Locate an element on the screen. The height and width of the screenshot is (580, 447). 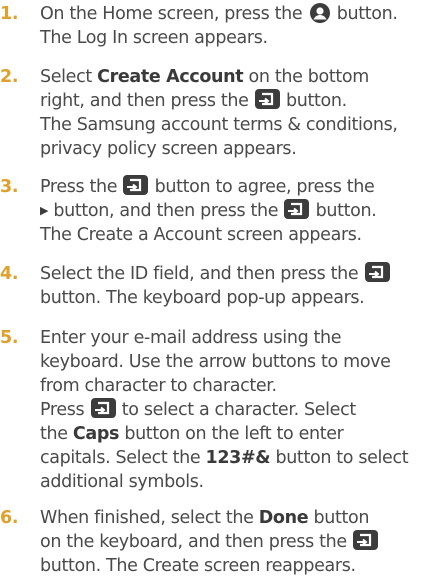
step-text-part: right, and then press the is located at coordinates (144, 101).